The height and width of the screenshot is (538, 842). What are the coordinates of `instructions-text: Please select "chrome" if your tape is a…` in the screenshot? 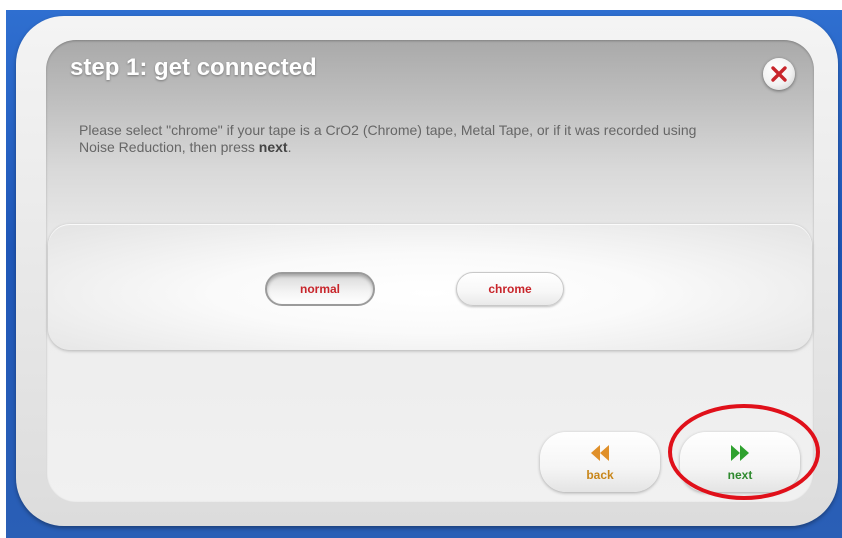 It's located at (388, 138).